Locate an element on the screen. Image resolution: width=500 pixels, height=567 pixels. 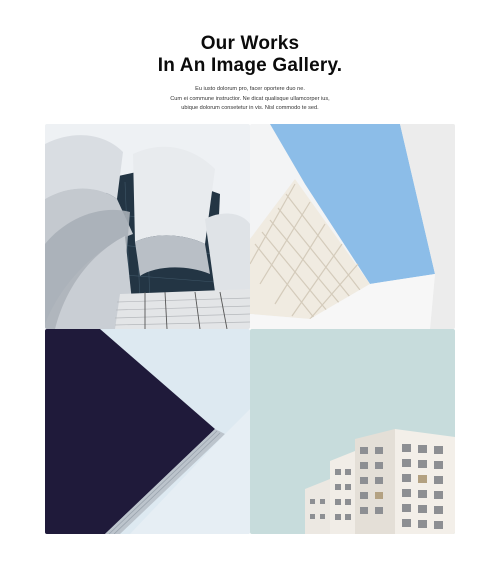
gallery-image-dark-facade is located at coordinates (147, 431).